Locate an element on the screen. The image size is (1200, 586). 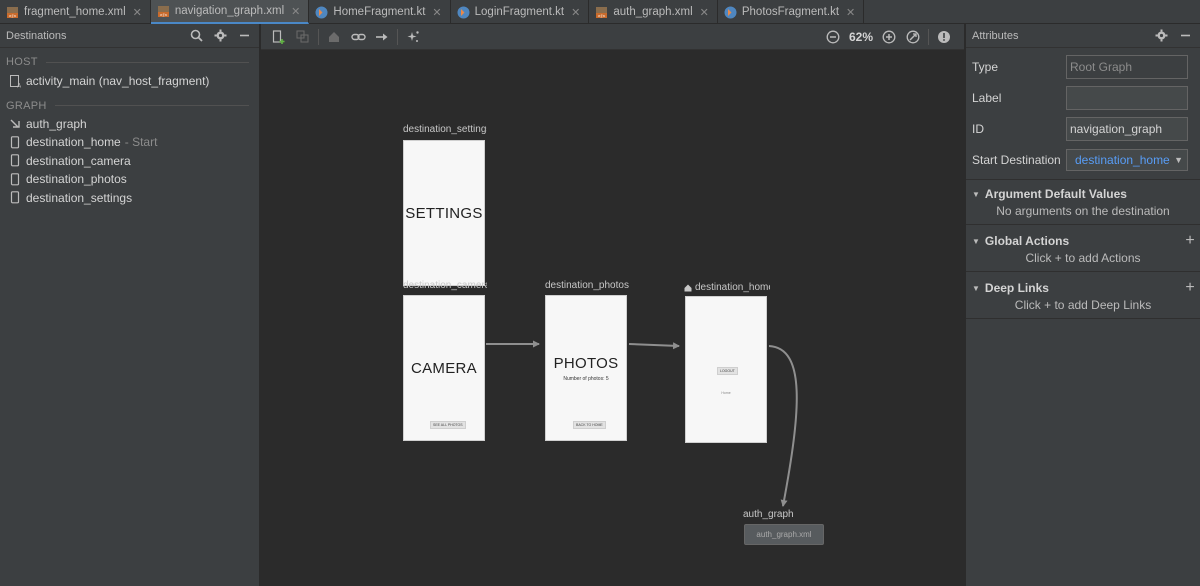
tab-navigation-graph-xml: </> navigation_graph.xml ✕ is located at coordinates (230, 12).